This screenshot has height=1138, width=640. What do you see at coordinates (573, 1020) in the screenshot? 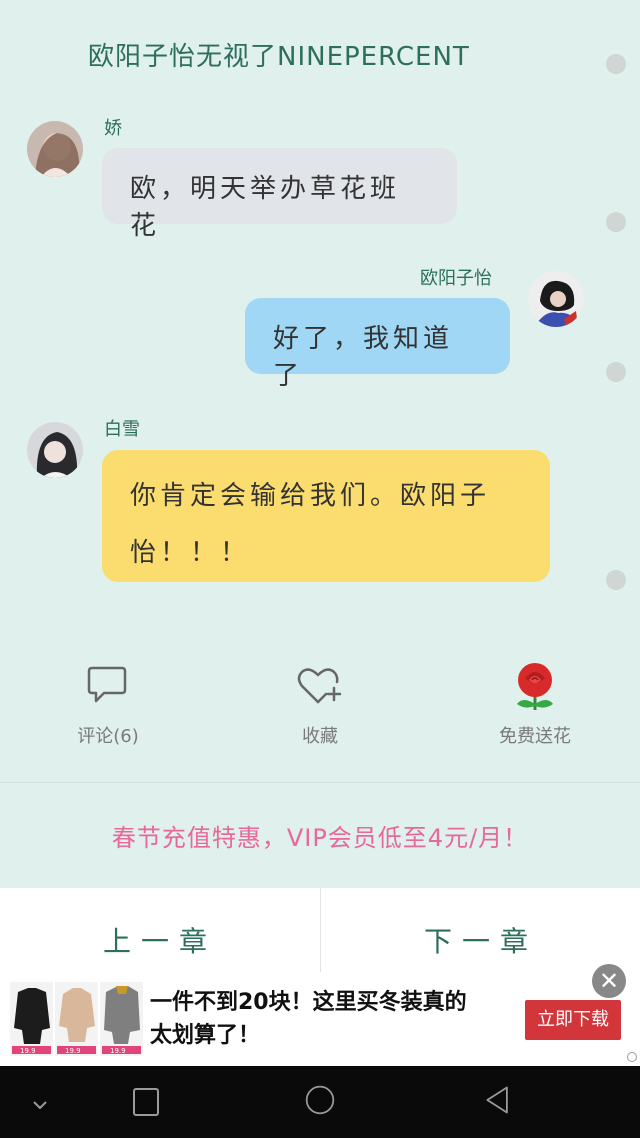
I see `ad-download-button: 立即下载` at bounding box center [573, 1020].